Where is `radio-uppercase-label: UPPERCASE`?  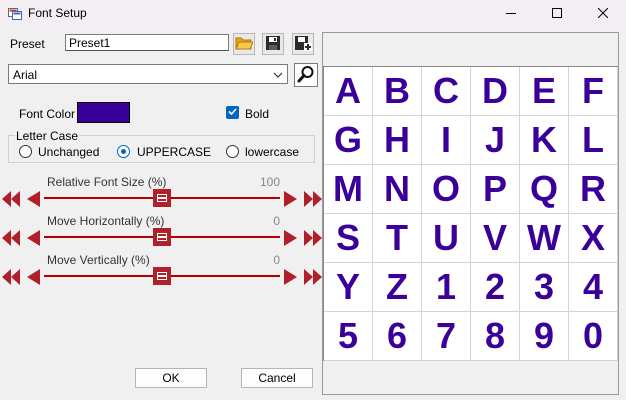
radio-uppercase-label: UPPERCASE is located at coordinates (174, 152).